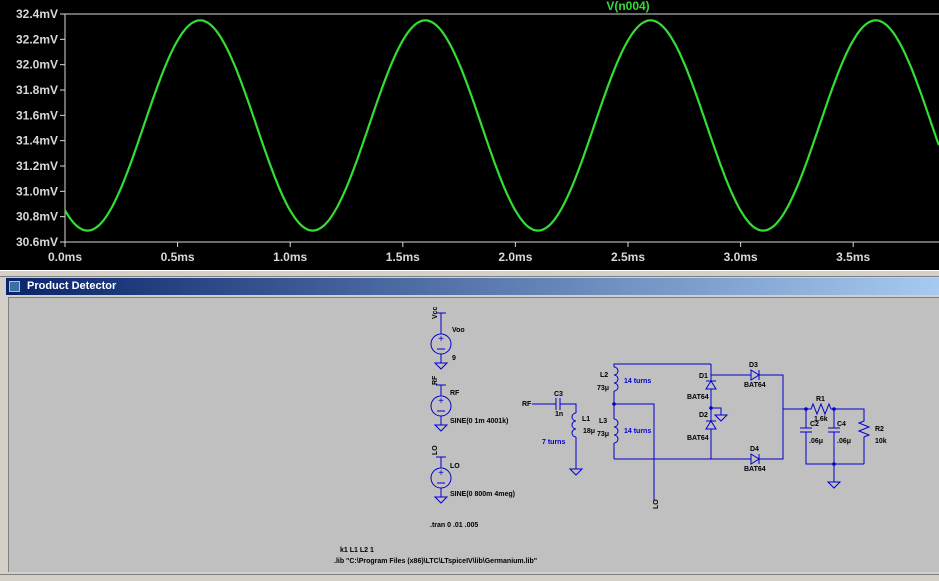 This screenshot has height=581, width=939. I want to click on wire-lo-center-tap, so click(634, 452).